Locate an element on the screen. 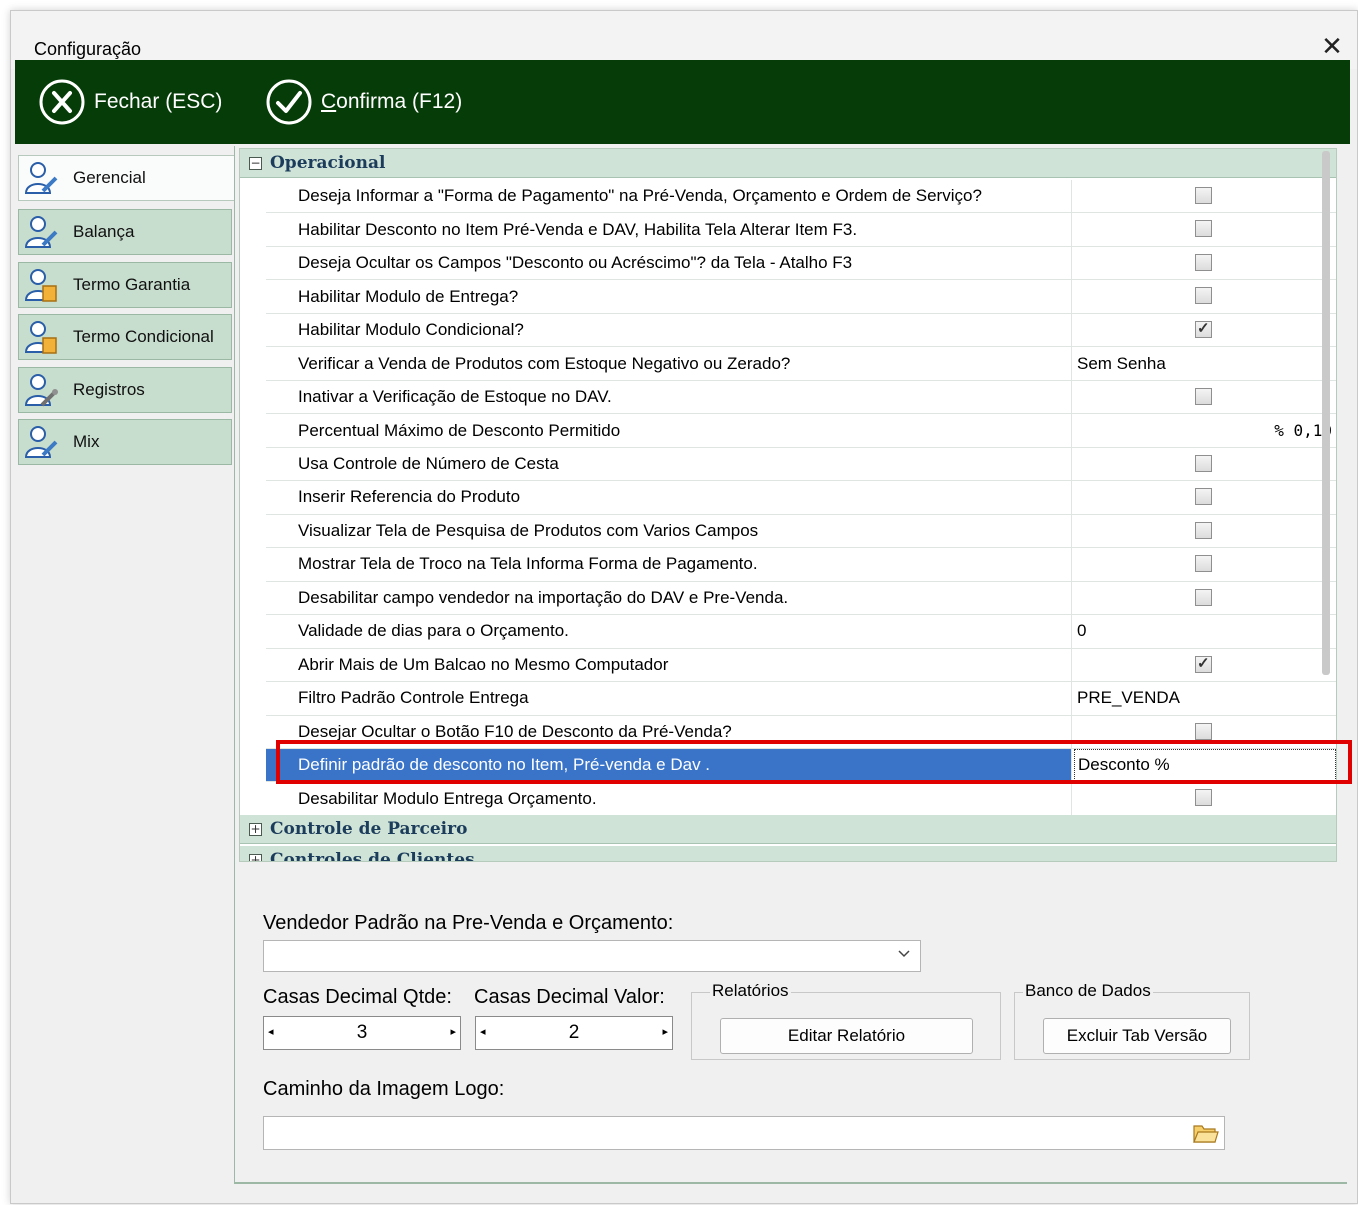 Image resolution: width=1358 pixels, height=1205 pixels. sidebar-item-termo-garantia: Termo Garantia is located at coordinates (125, 285).